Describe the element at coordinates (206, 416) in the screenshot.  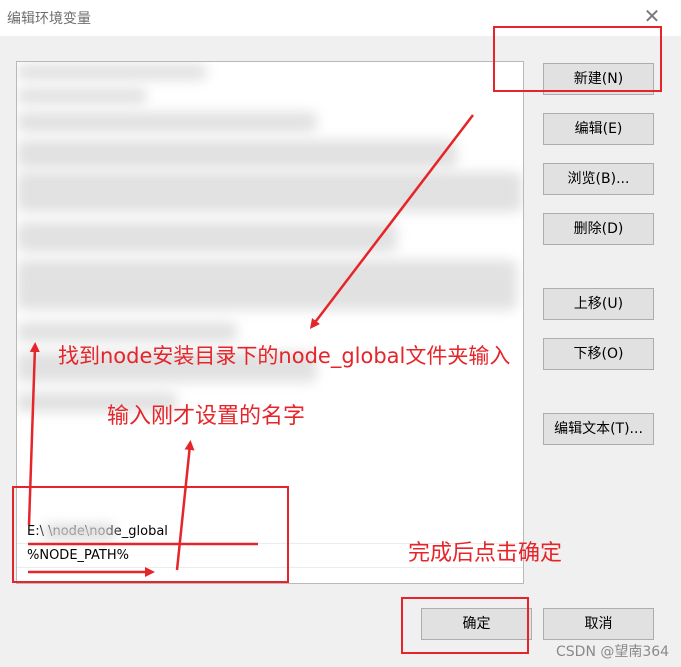
I see `annotation-enter-name: 输入刚才设置的名字` at that location.